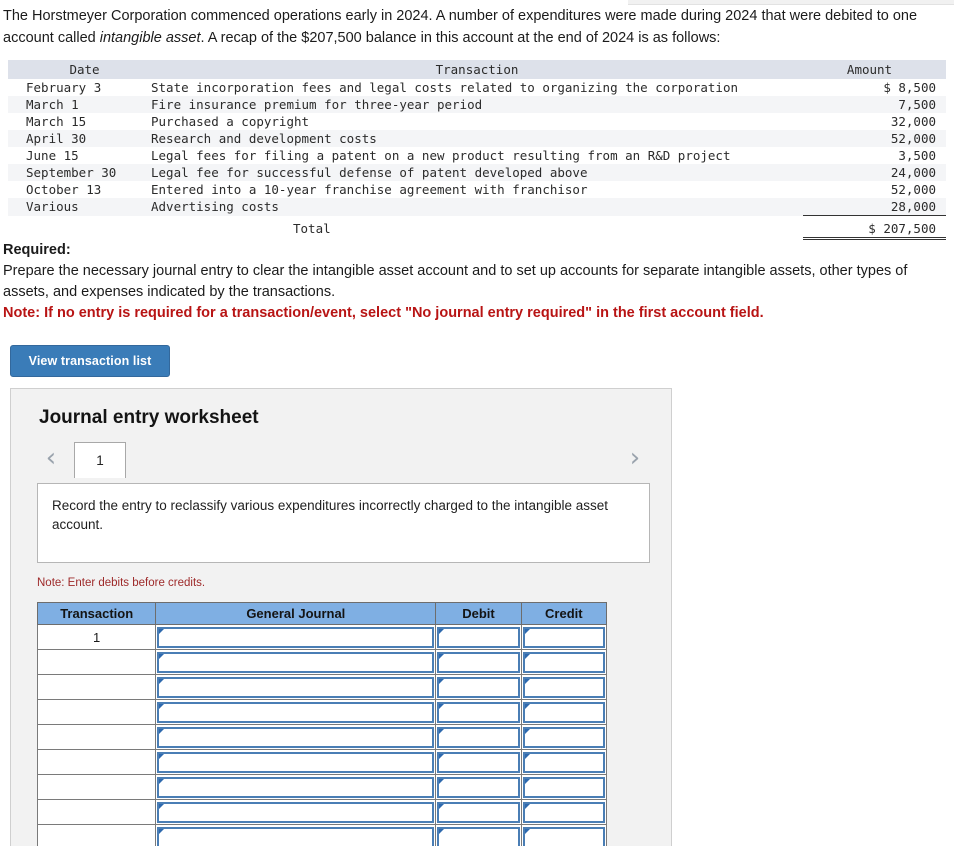 This screenshot has width=954, height=846. I want to click on recap-cell-date: Various, so click(52, 207).